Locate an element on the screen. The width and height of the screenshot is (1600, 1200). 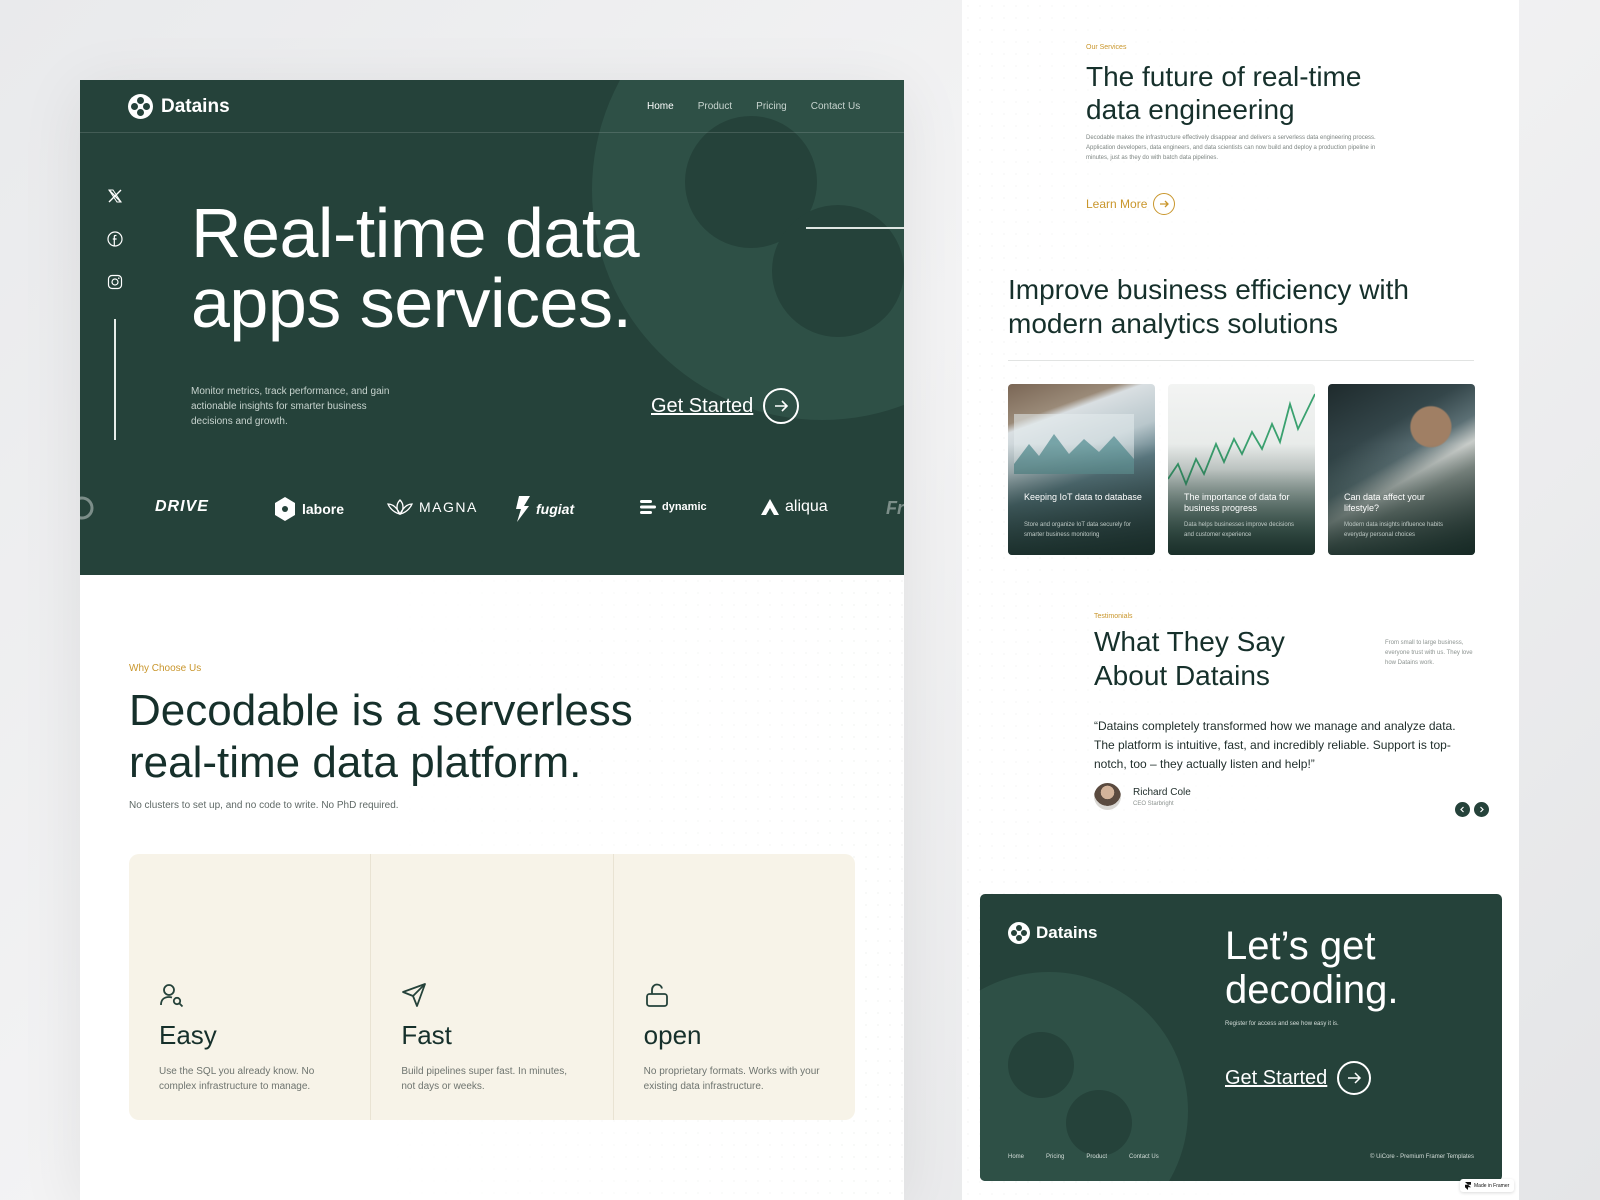
hero-cta-label: Get Started is located at coordinates (702, 405).